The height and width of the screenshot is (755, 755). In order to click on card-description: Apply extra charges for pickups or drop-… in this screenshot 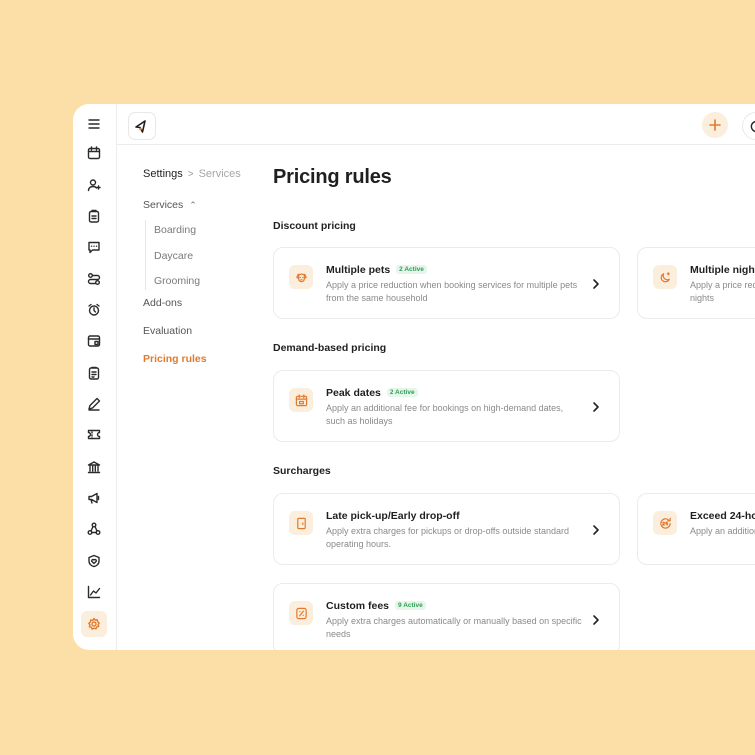, I will do `click(447, 537)`.